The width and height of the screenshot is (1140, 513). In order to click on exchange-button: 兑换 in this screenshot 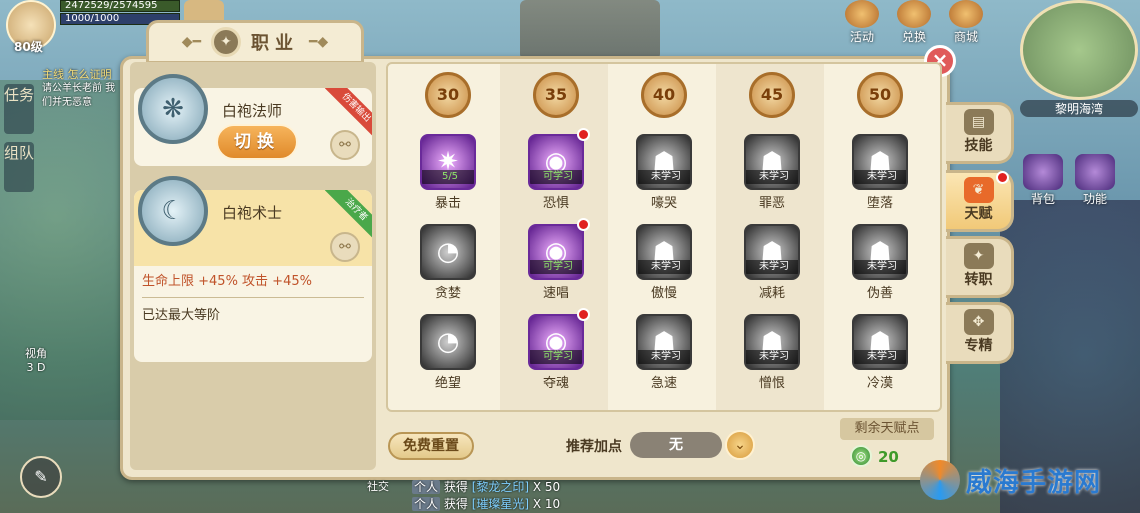, I will do `click(914, 23)`.